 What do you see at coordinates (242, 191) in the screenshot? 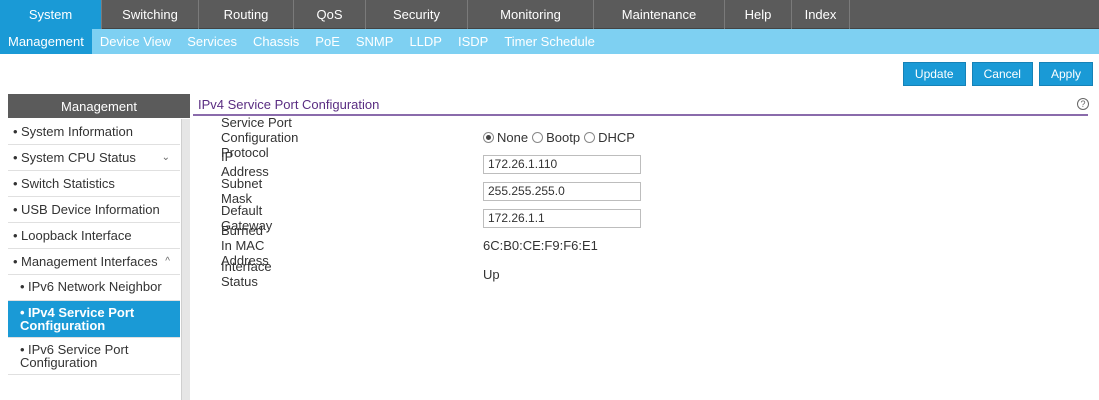
I see `mask-label: Subnet Mask` at bounding box center [242, 191].